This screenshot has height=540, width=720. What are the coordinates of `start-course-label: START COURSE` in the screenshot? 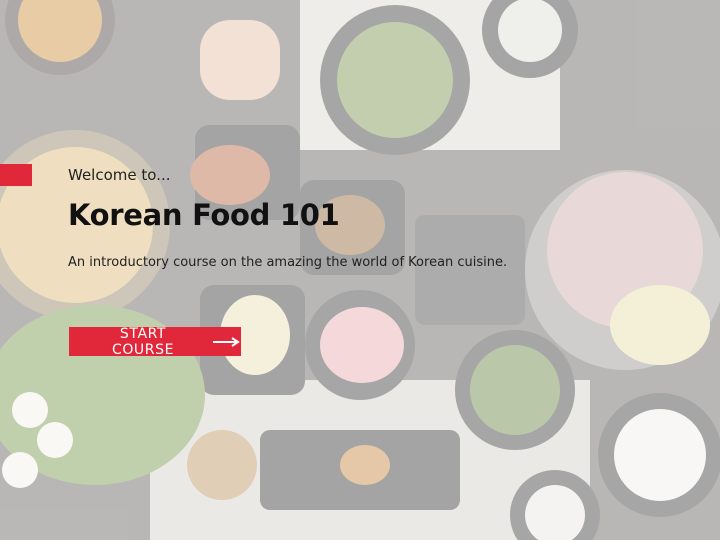 It's located at (143, 341).